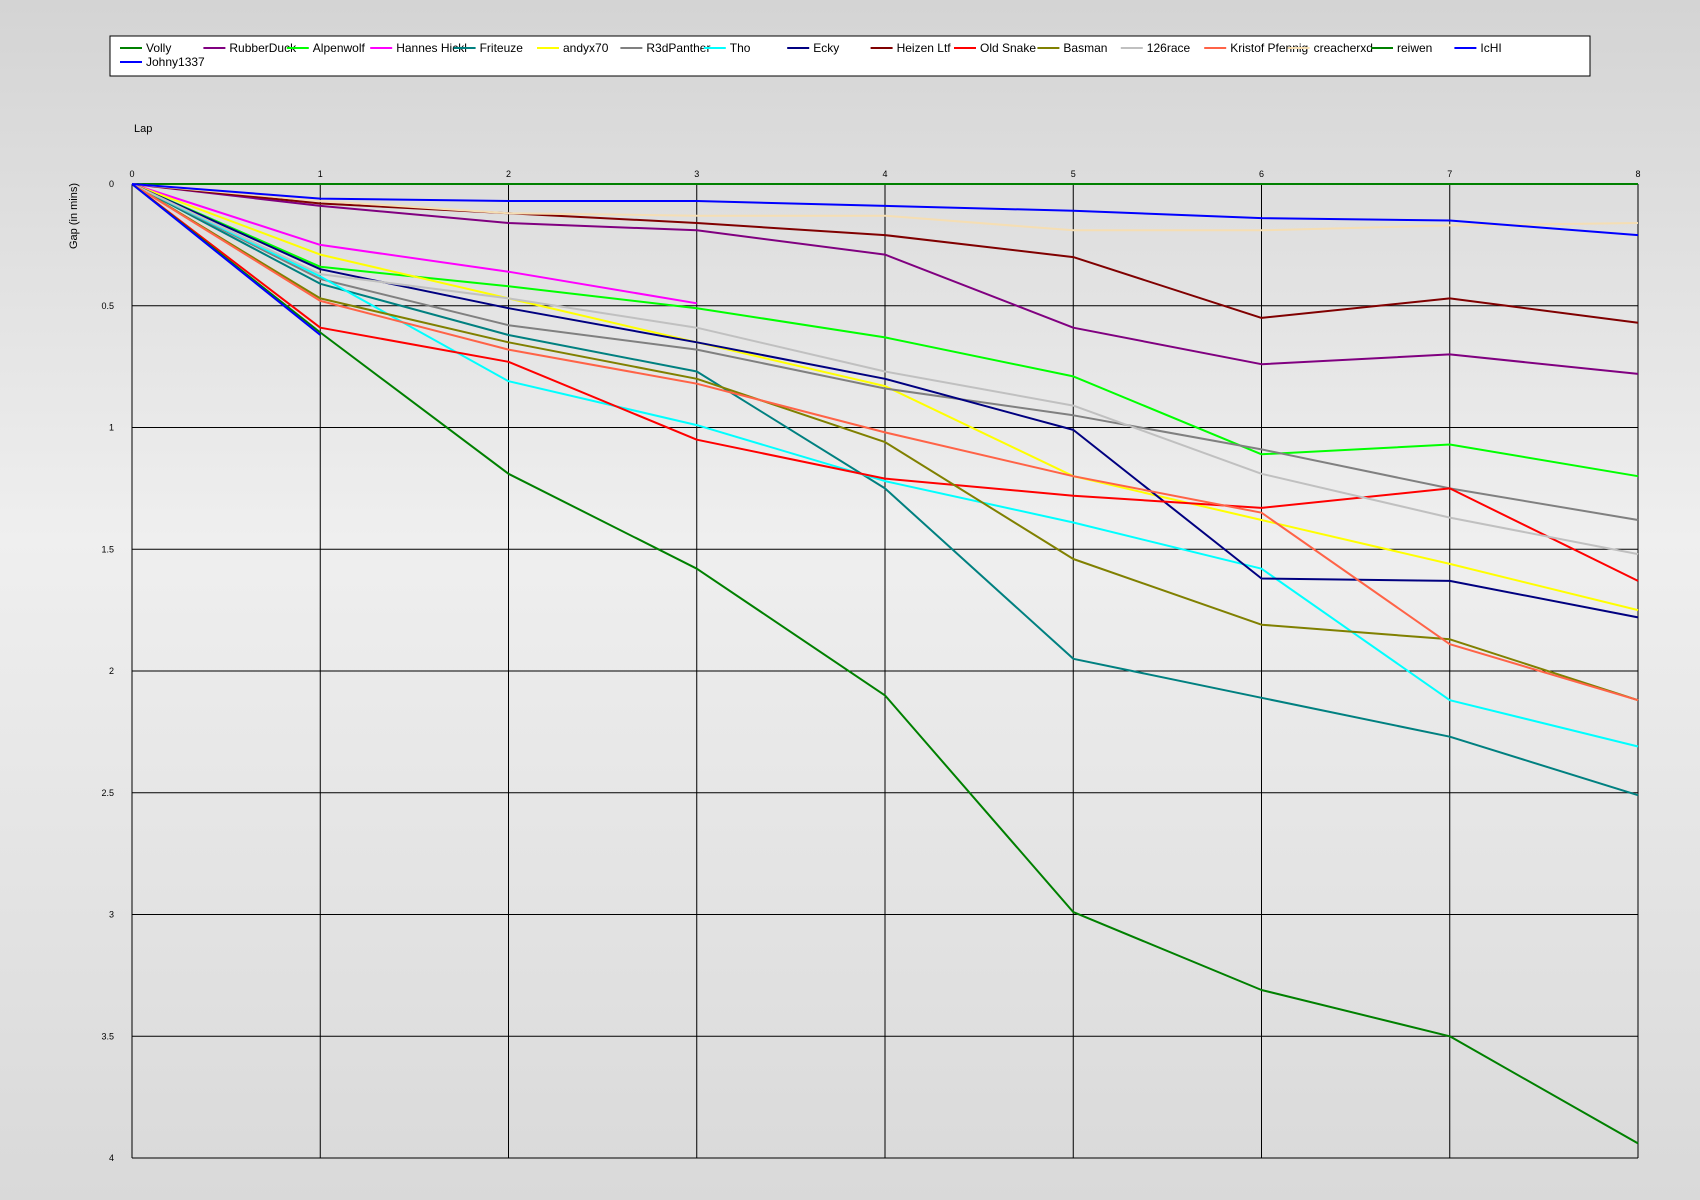  What do you see at coordinates (339, 48) in the screenshot?
I see `legend-label: Alpenwolf` at bounding box center [339, 48].